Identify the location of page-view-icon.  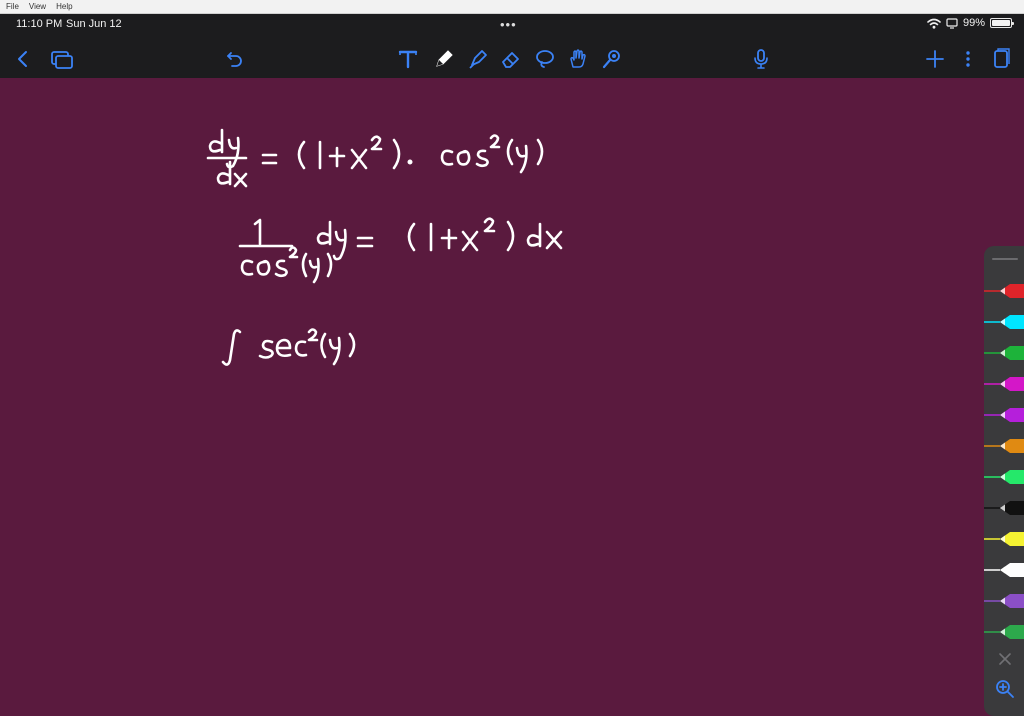
(1001, 59).